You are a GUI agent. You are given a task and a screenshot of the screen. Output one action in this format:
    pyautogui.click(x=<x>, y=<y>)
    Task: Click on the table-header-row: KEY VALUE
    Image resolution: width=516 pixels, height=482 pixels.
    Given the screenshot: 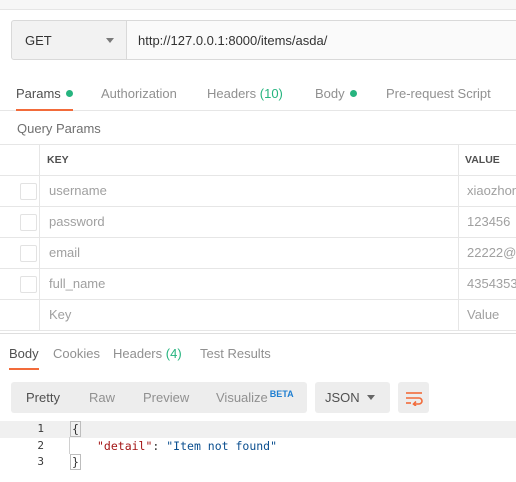 What is the action you would take?
    pyautogui.click(x=258, y=160)
    